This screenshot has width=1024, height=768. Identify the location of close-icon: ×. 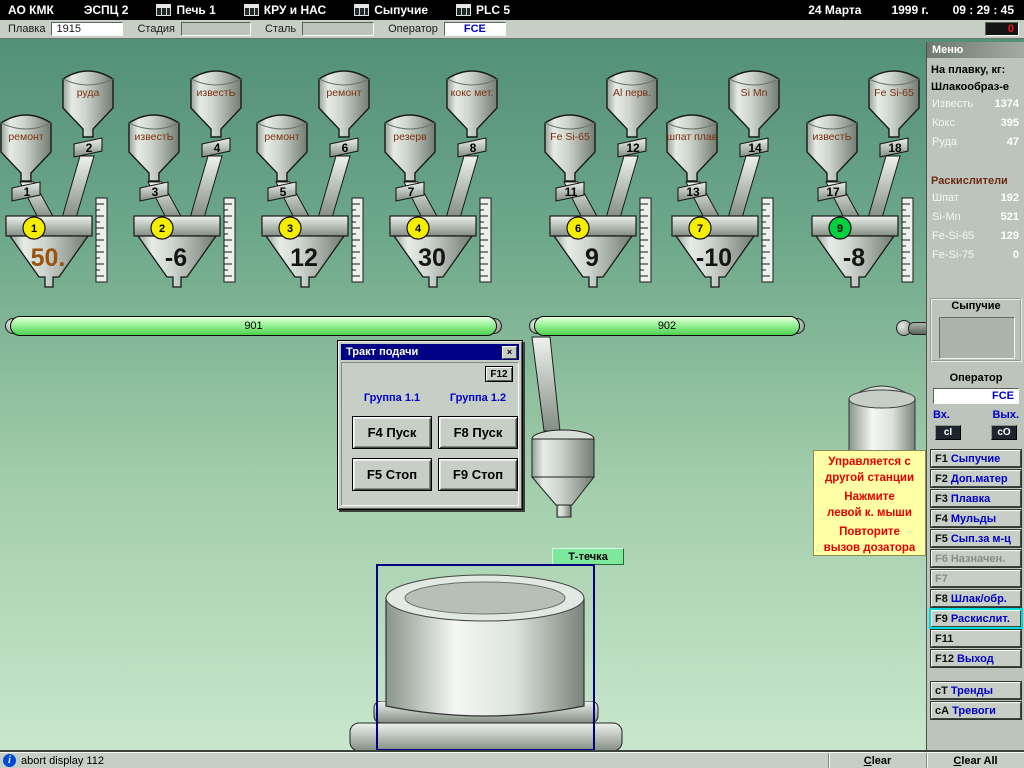
(509, 352).